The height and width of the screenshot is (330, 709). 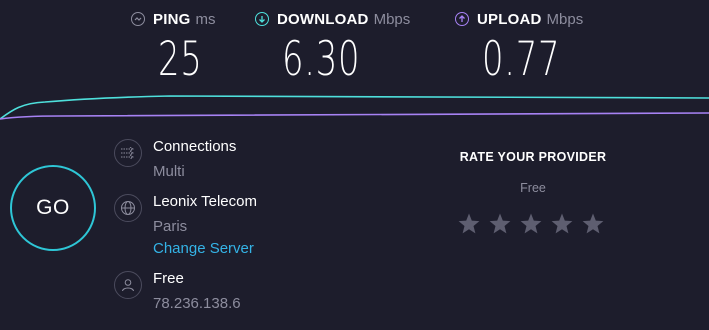 What do you see at coordinates (128, 208) in the screenshot?
I see `globe-icon` at bounding box center [128, 208].